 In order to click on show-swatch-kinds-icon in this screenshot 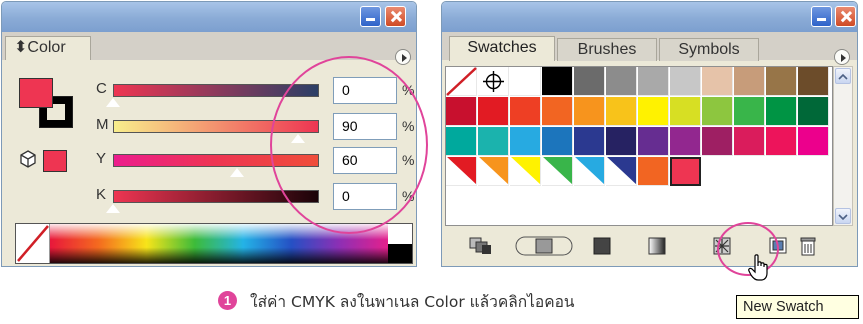, I will do `click(544, 246)`.